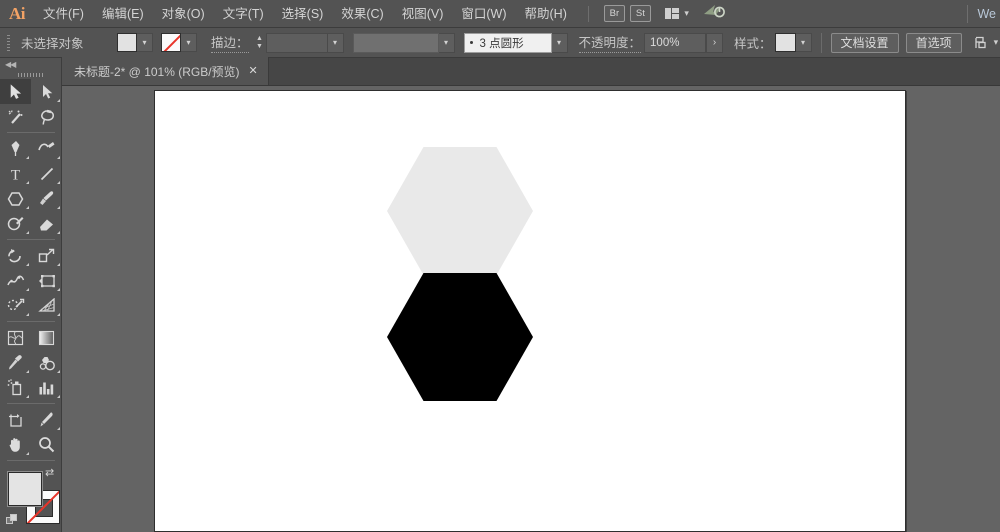 This screenshot has height=532, width=1000. I want to click on magic-wand-tool, so click(15, 116).